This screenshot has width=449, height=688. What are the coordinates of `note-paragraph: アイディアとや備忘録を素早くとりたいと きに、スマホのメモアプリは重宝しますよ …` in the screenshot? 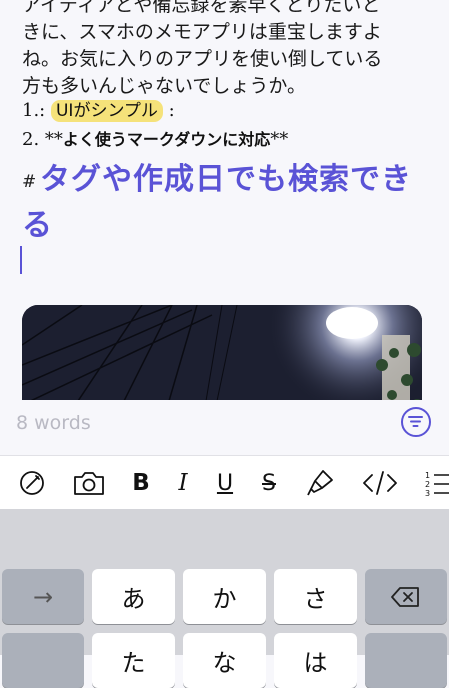 It's located at (222, 50).